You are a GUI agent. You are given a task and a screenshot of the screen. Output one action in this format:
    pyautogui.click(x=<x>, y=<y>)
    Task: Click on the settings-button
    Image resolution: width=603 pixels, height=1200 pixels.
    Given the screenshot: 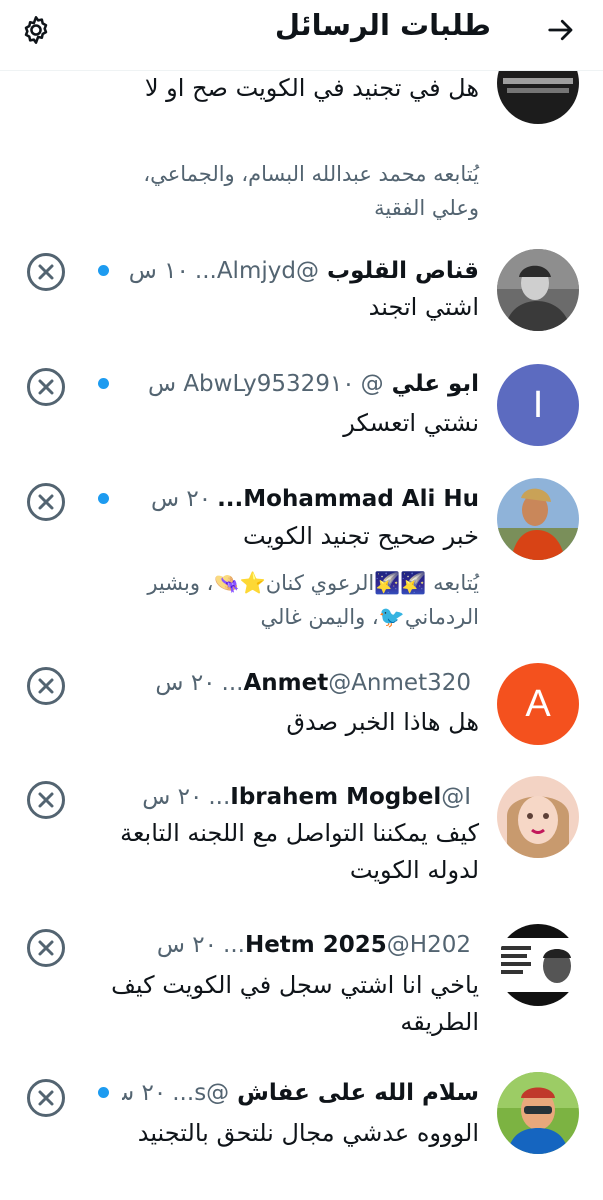 What is the action you would take?
    pyautogui.click(x=36, y=30)
    